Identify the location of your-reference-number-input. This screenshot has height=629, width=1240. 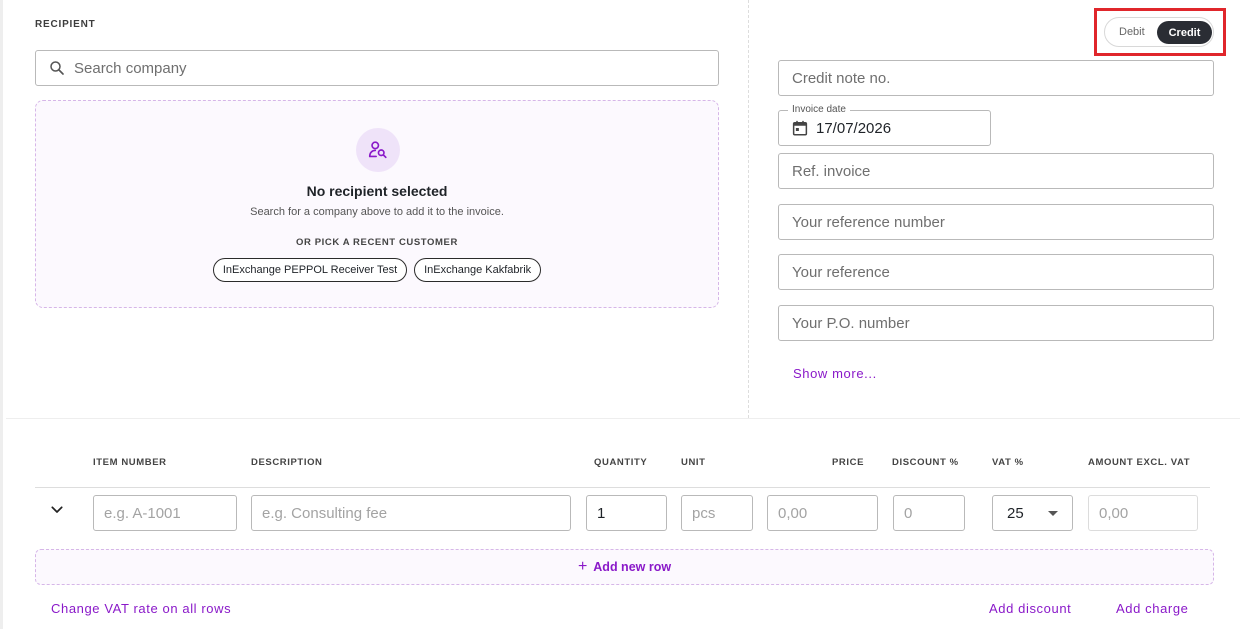
(1002, 222).